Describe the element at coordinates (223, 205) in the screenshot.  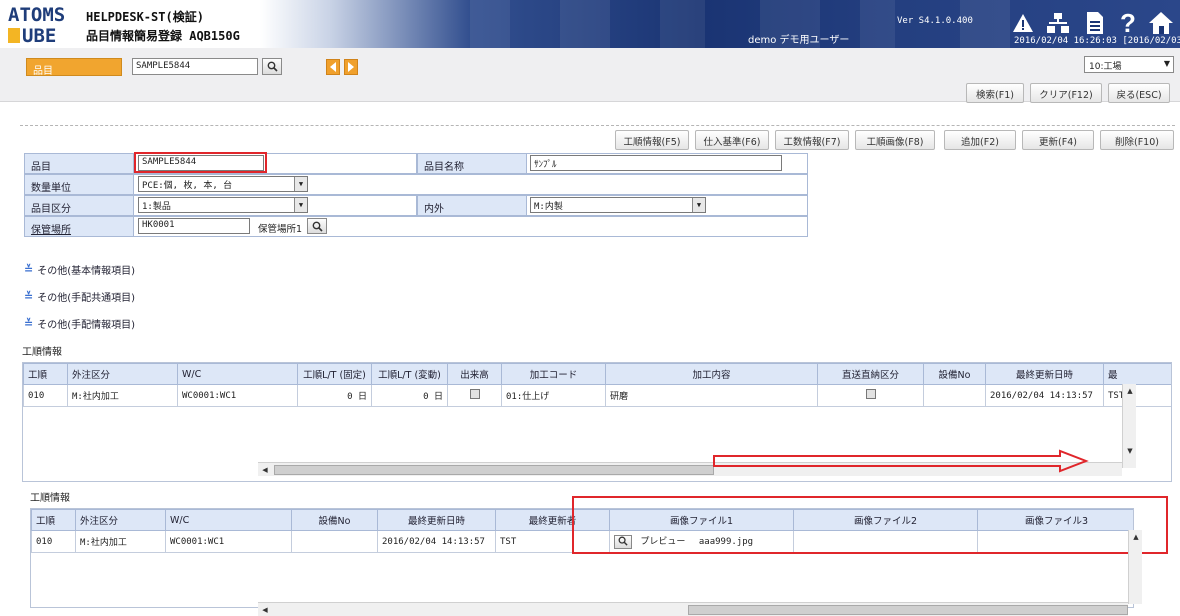
I see `class-select: 1:製品 ▼` at that location.